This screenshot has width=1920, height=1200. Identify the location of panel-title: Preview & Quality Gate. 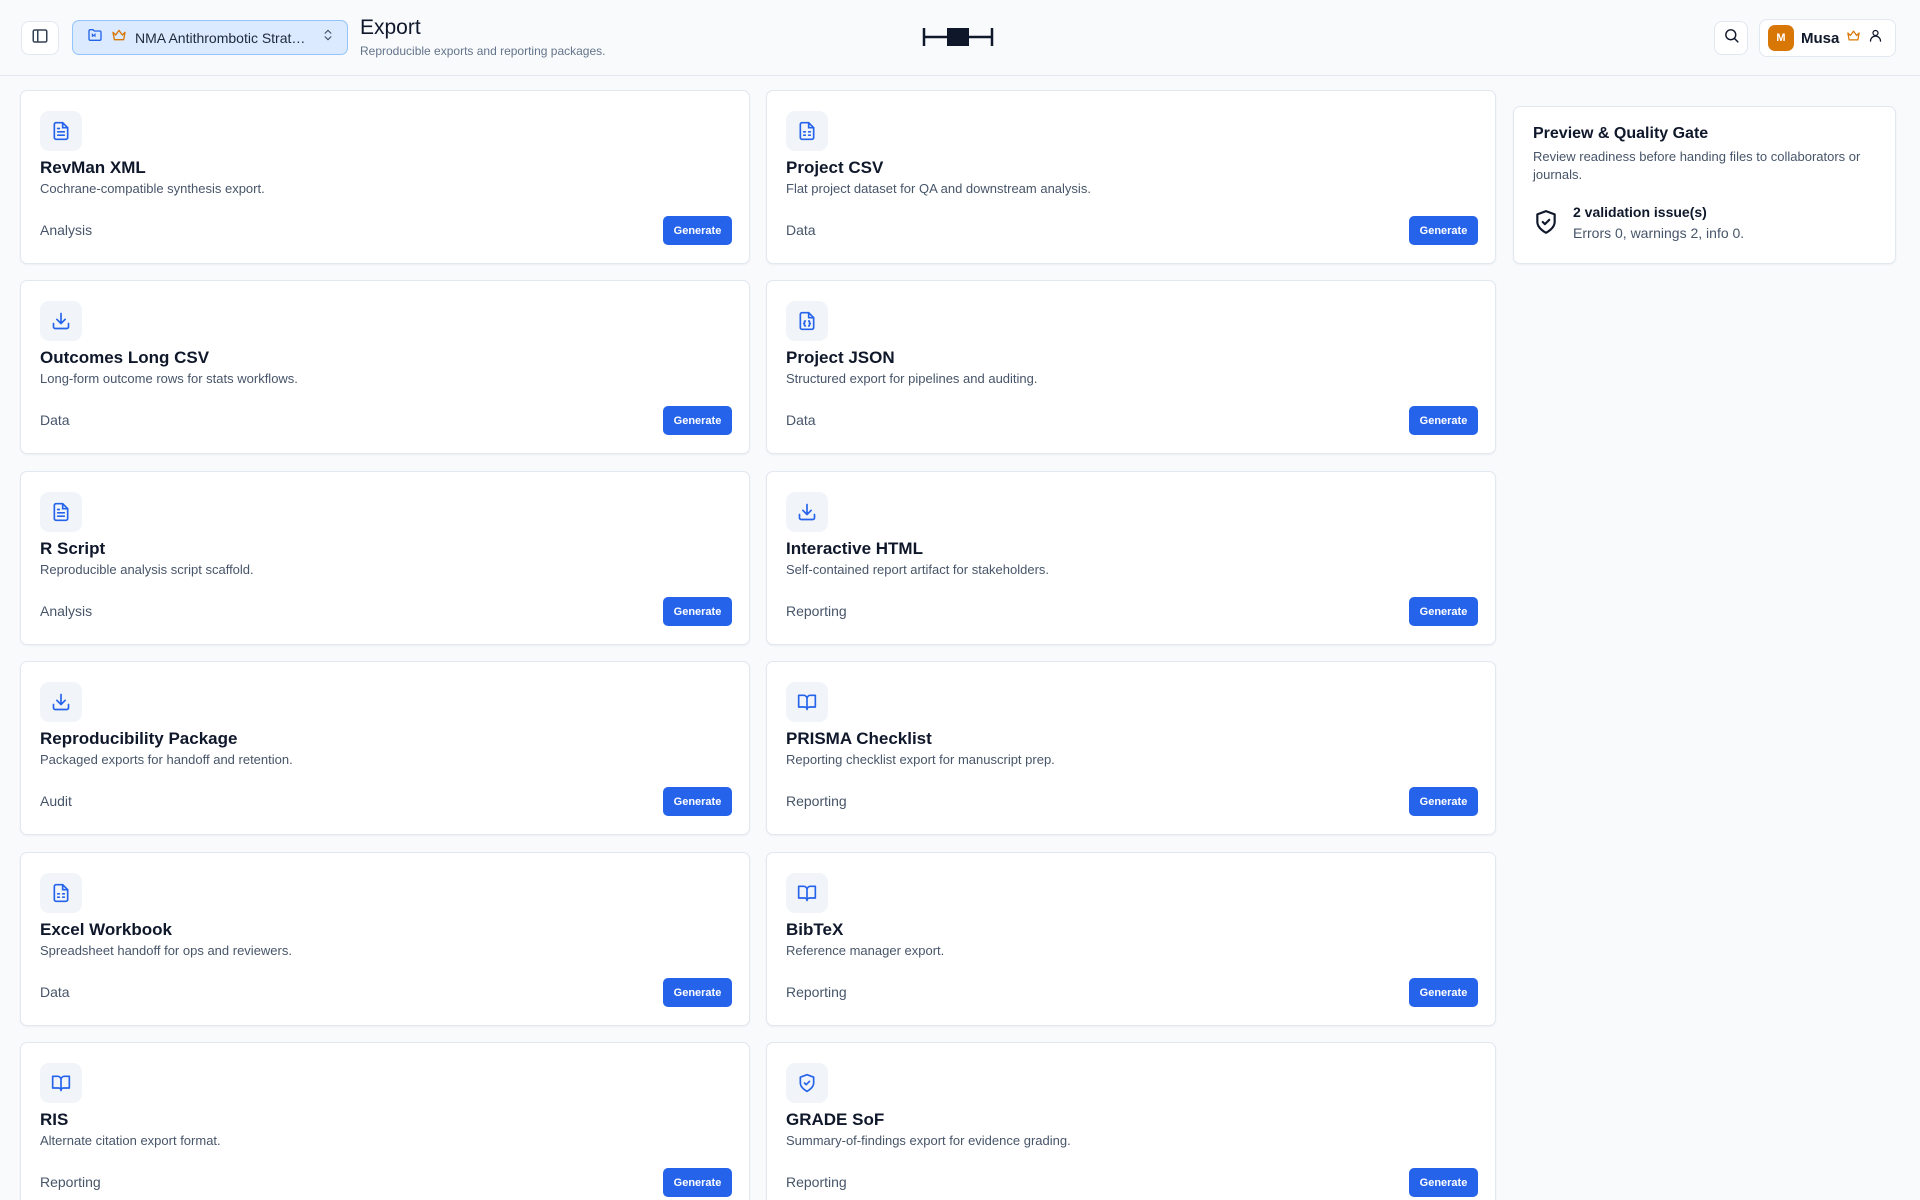
(1621, 133).